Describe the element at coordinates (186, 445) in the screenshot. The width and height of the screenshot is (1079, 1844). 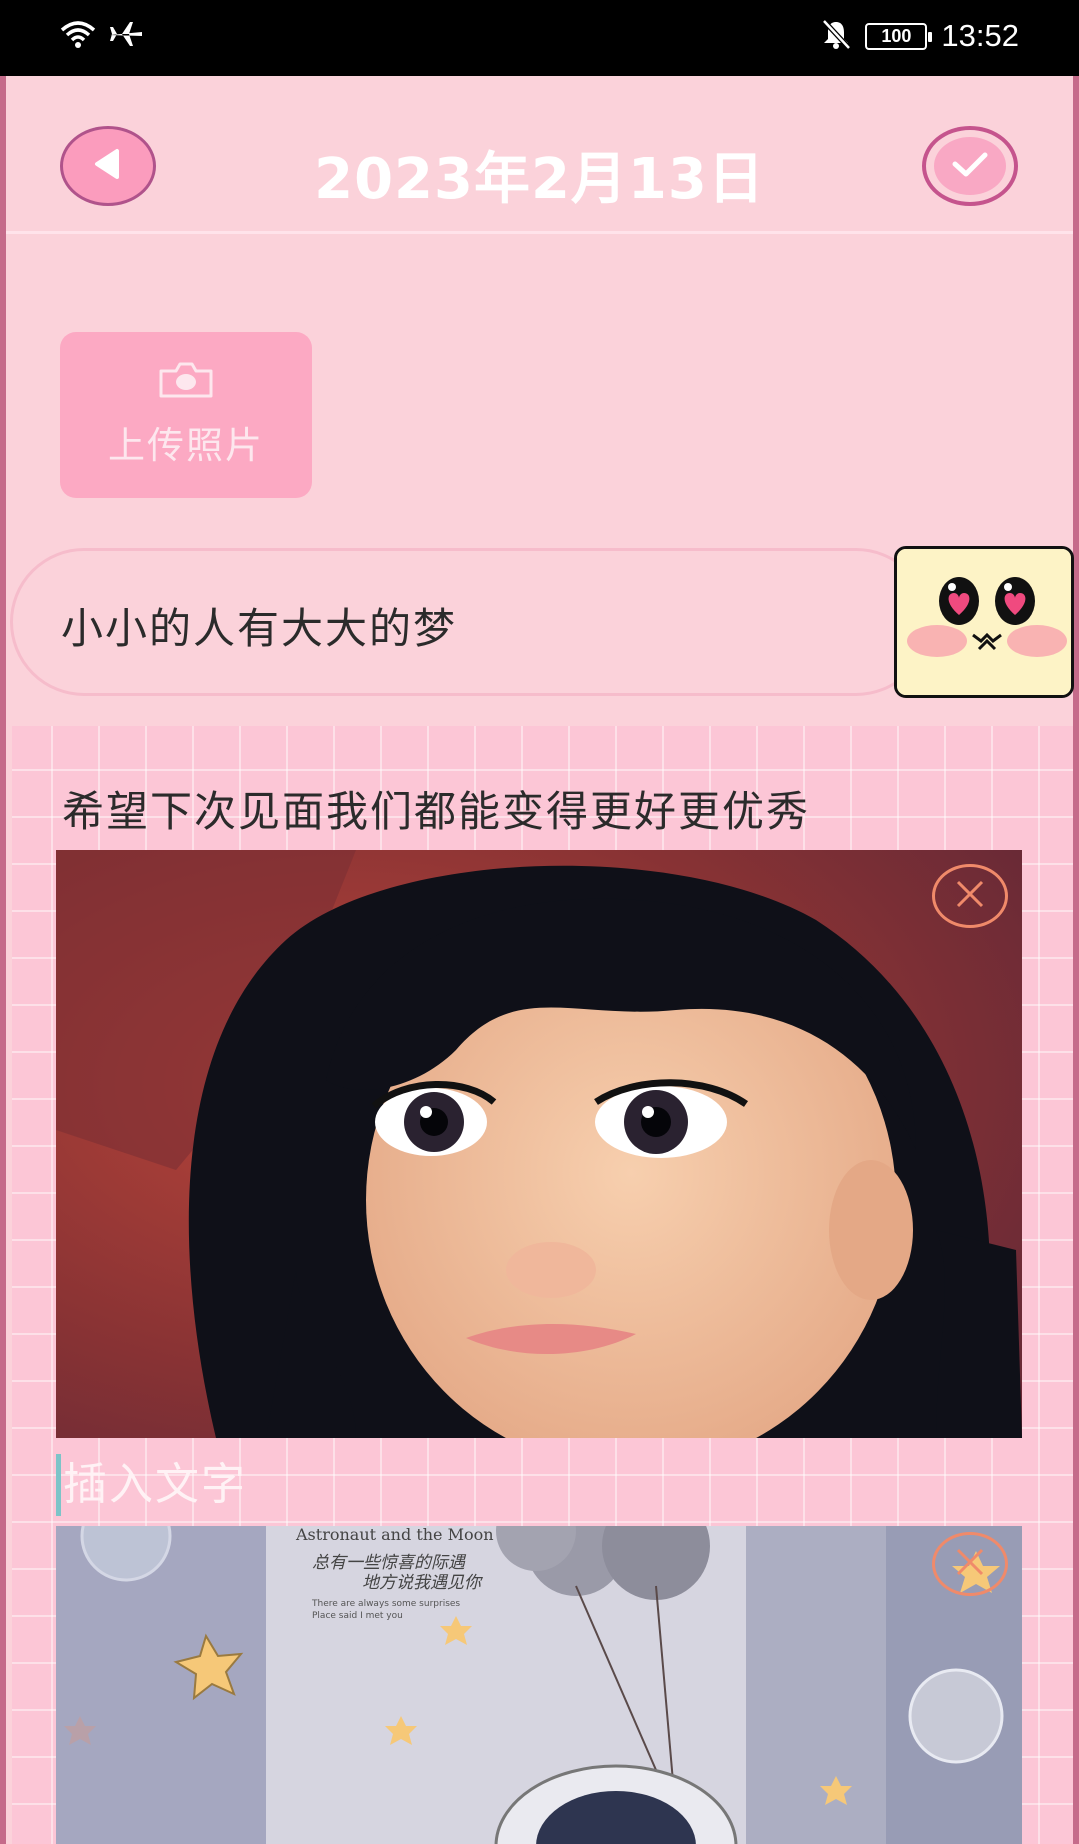
I see `upload-photo-label: 上传照片` at that location.